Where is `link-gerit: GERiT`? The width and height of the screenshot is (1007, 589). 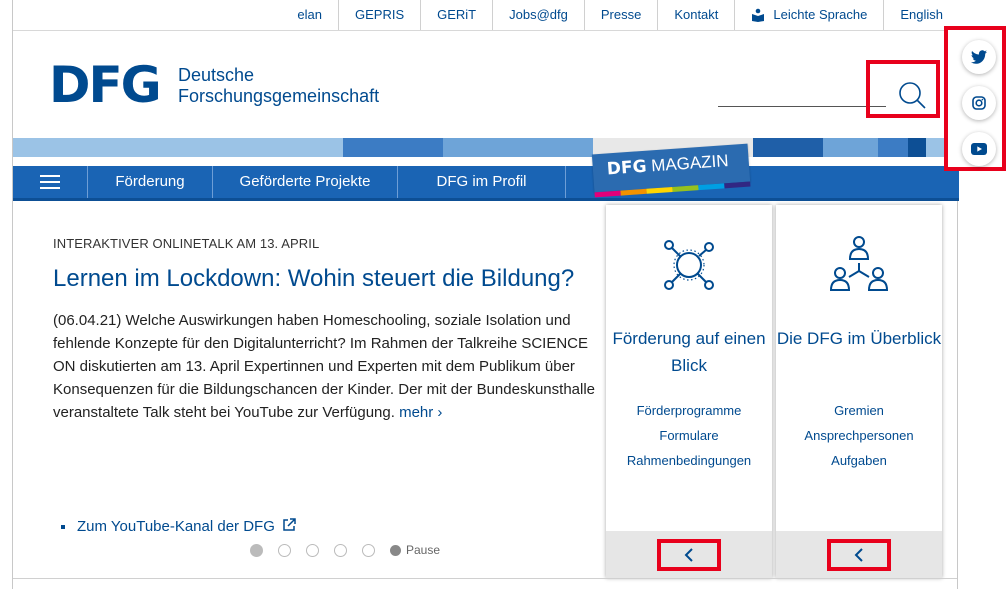
link-gerit: GERiT is located at coordinates (456, 15).